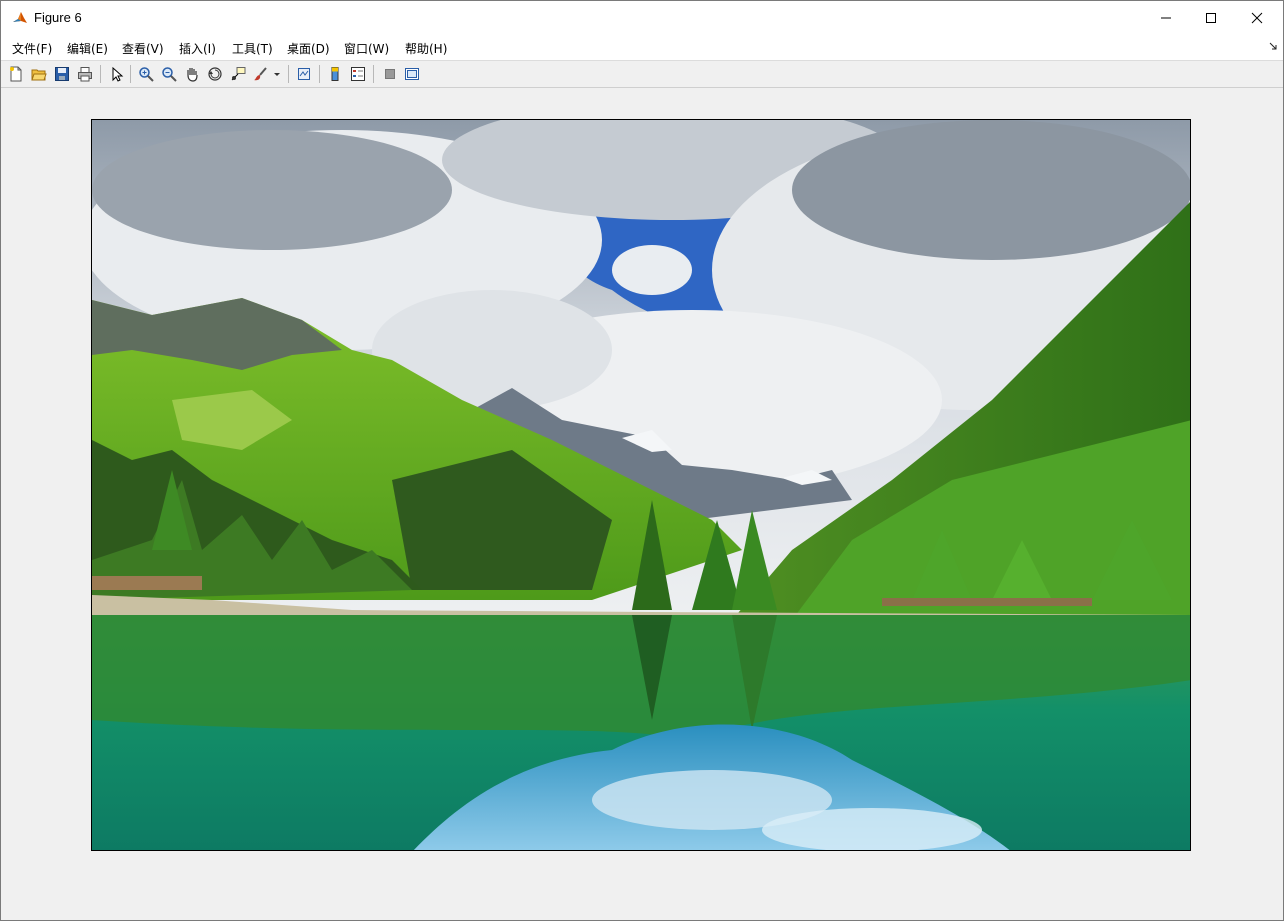  Describe the element at coordinates (261, 74) in the screenshot. I see `brush-icon` at that location.